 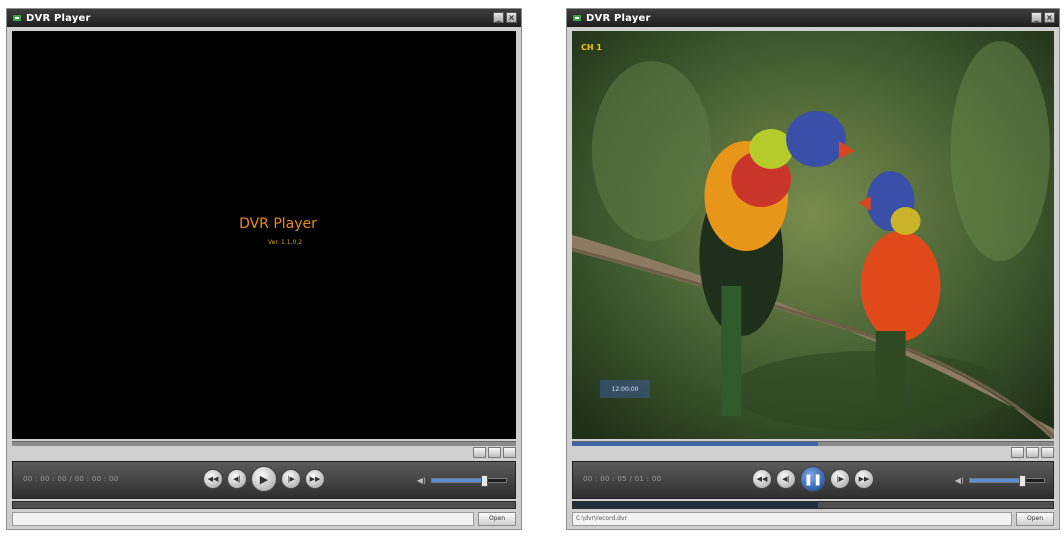 I want to click on channel-label: CH 1, so click(x=591, y=47).